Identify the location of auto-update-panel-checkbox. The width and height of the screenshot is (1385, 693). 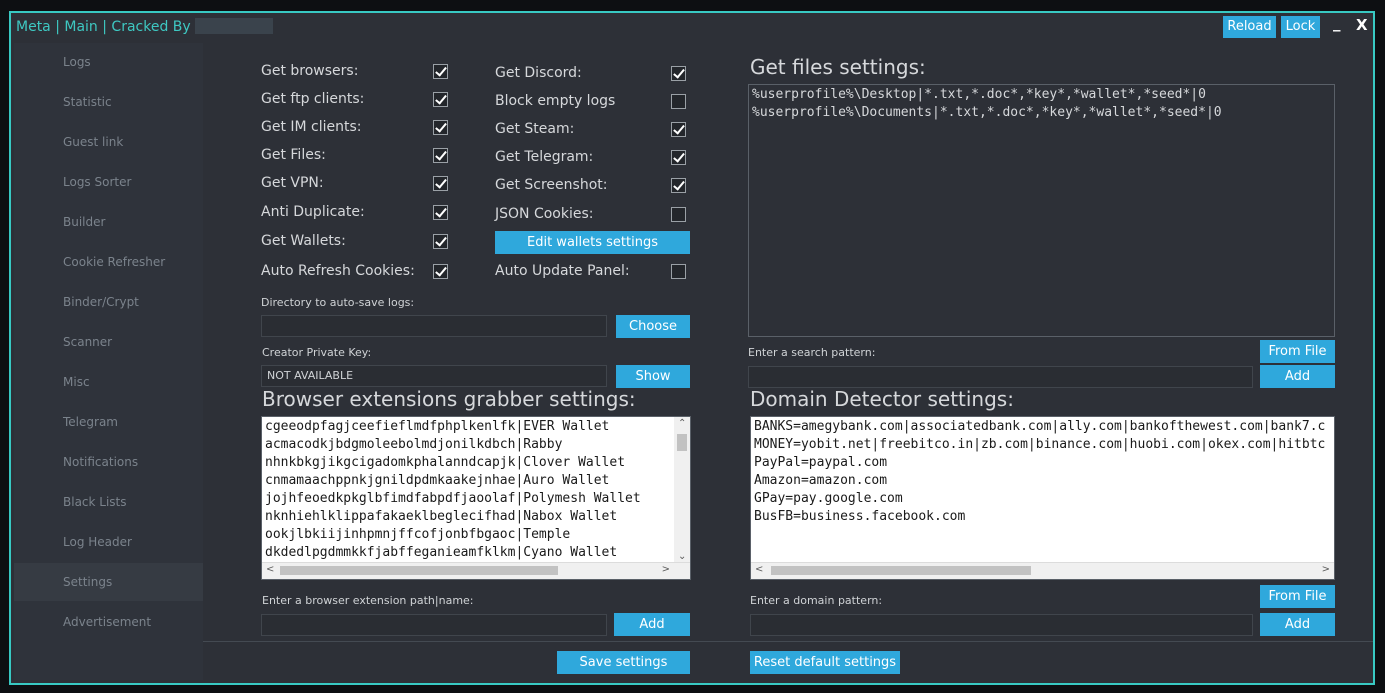
(678, 271).